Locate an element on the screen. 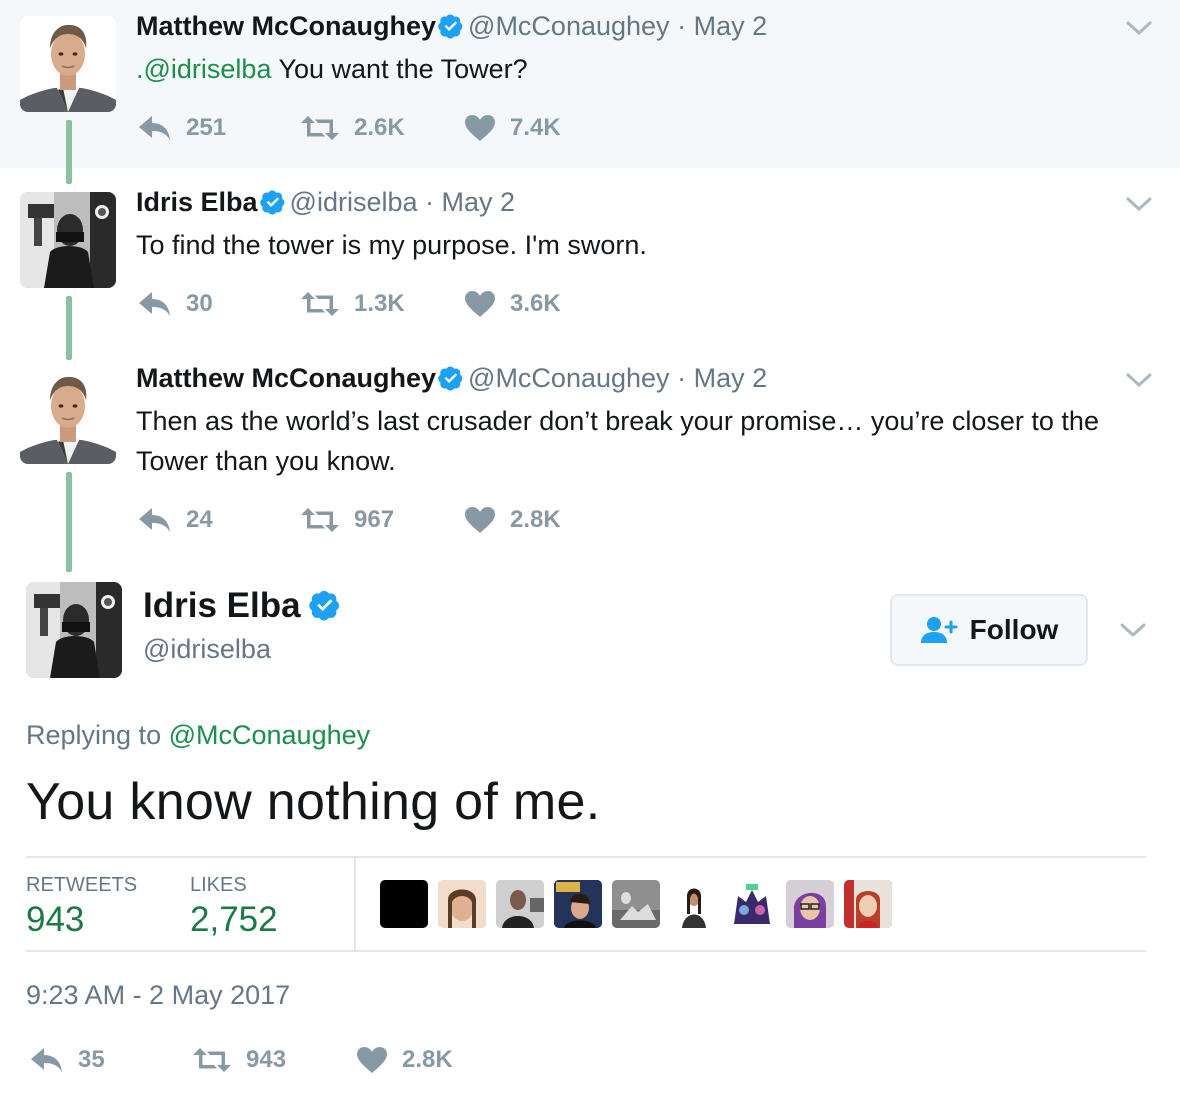 This screenshot has height=1098, width=1180. reply-count: 30 is located at coordinates (199, 303).